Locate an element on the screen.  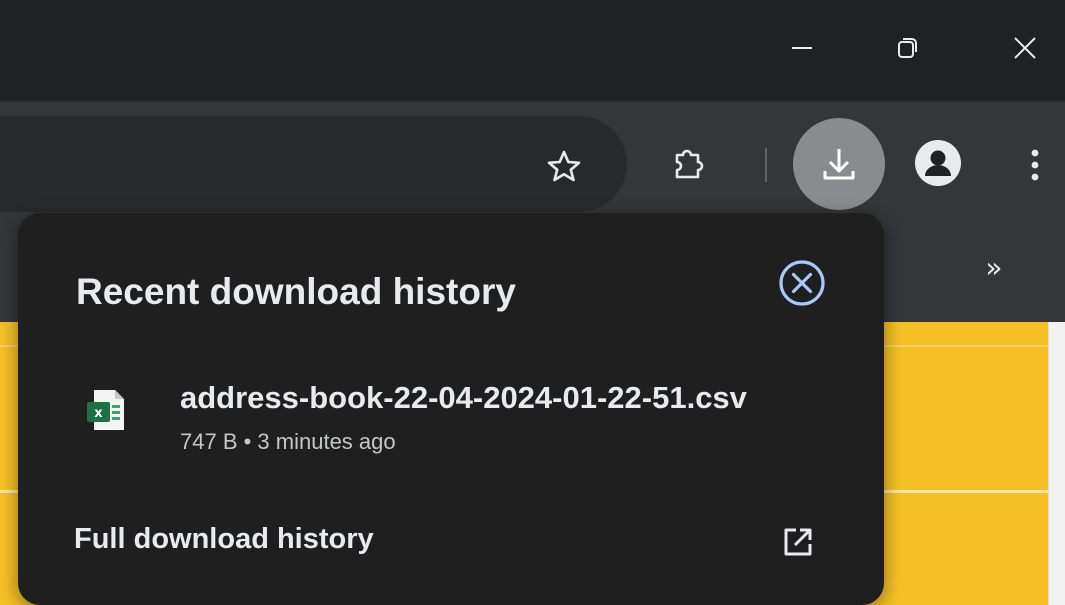
profile-button is located at coordinates (938, 163).